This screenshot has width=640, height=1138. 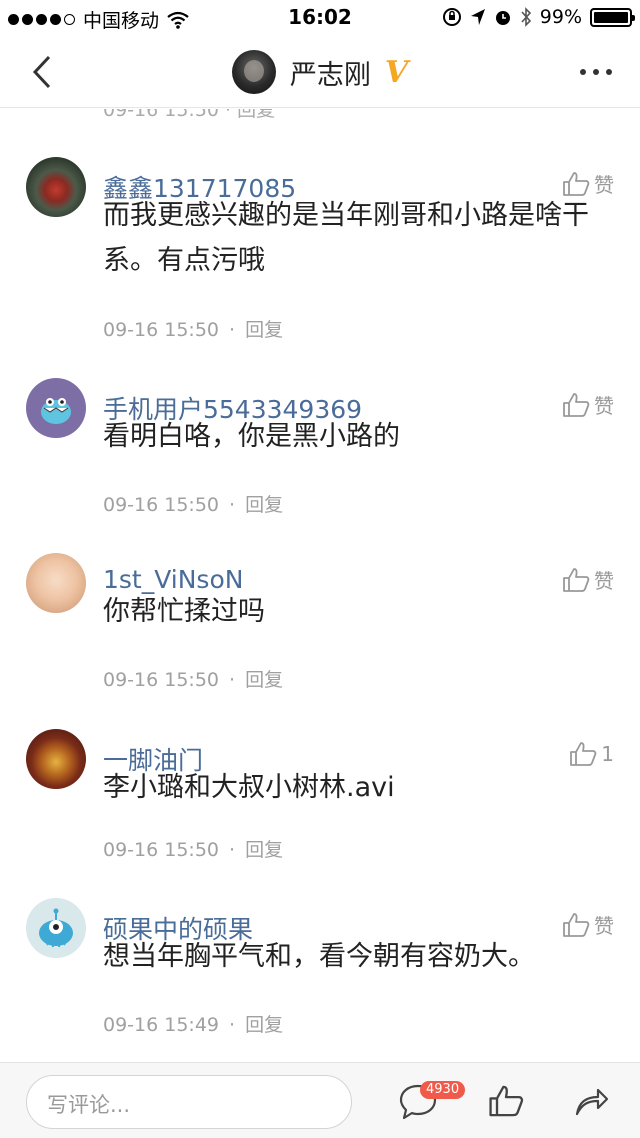 I want to click on battery-level, so click(x=611, y=17).